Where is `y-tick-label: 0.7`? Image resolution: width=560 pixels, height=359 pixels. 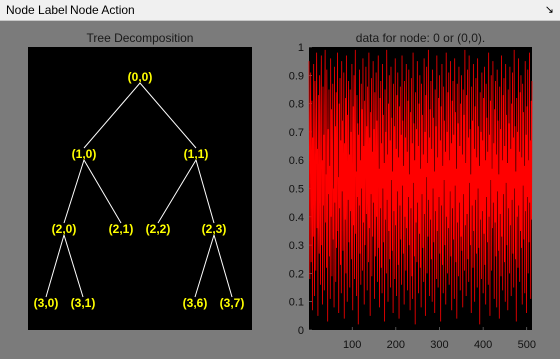 y-tick-label: 0.7 is located at coordinates (296, 133).